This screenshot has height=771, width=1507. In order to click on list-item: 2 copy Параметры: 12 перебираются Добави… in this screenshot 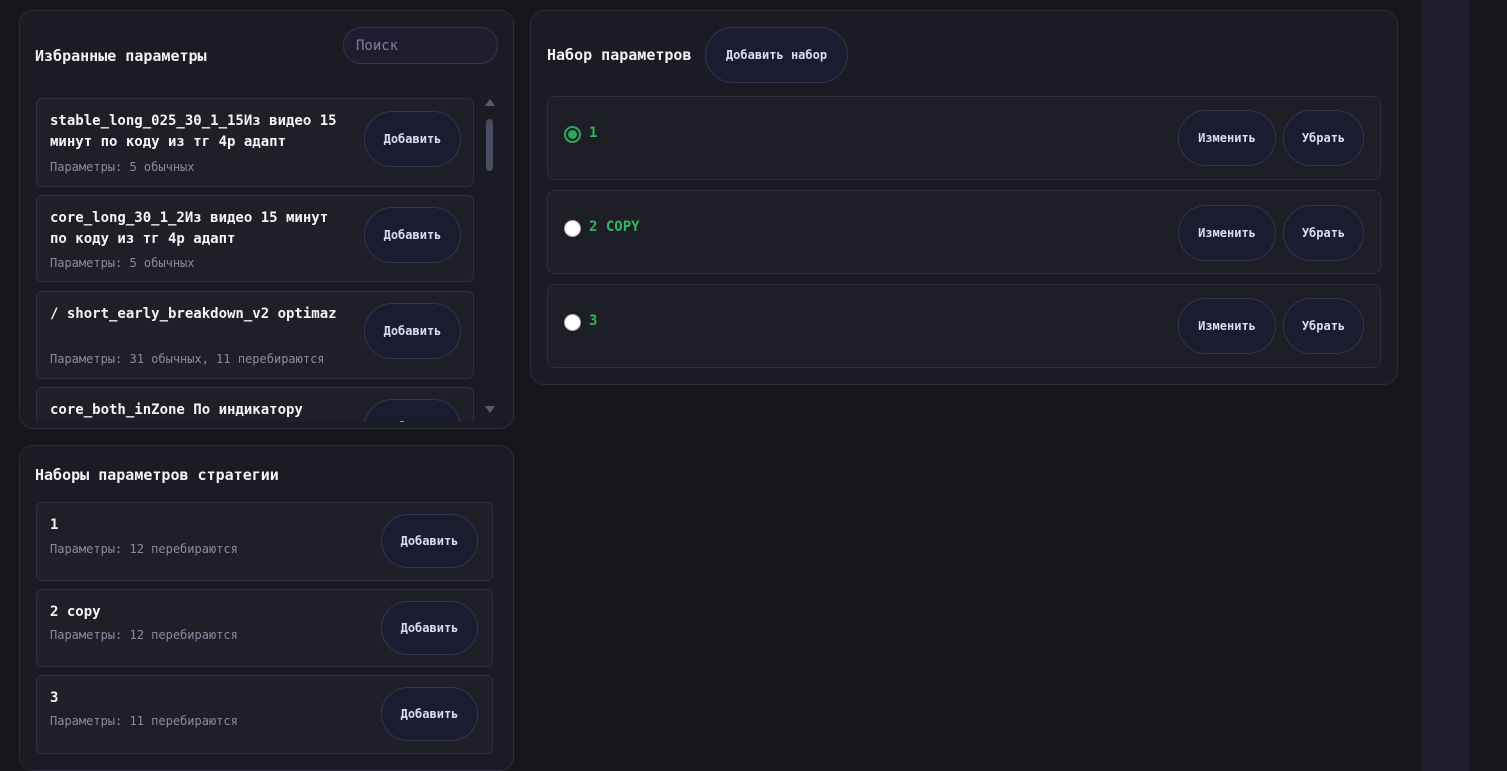, I will do `click(264, 628)`.